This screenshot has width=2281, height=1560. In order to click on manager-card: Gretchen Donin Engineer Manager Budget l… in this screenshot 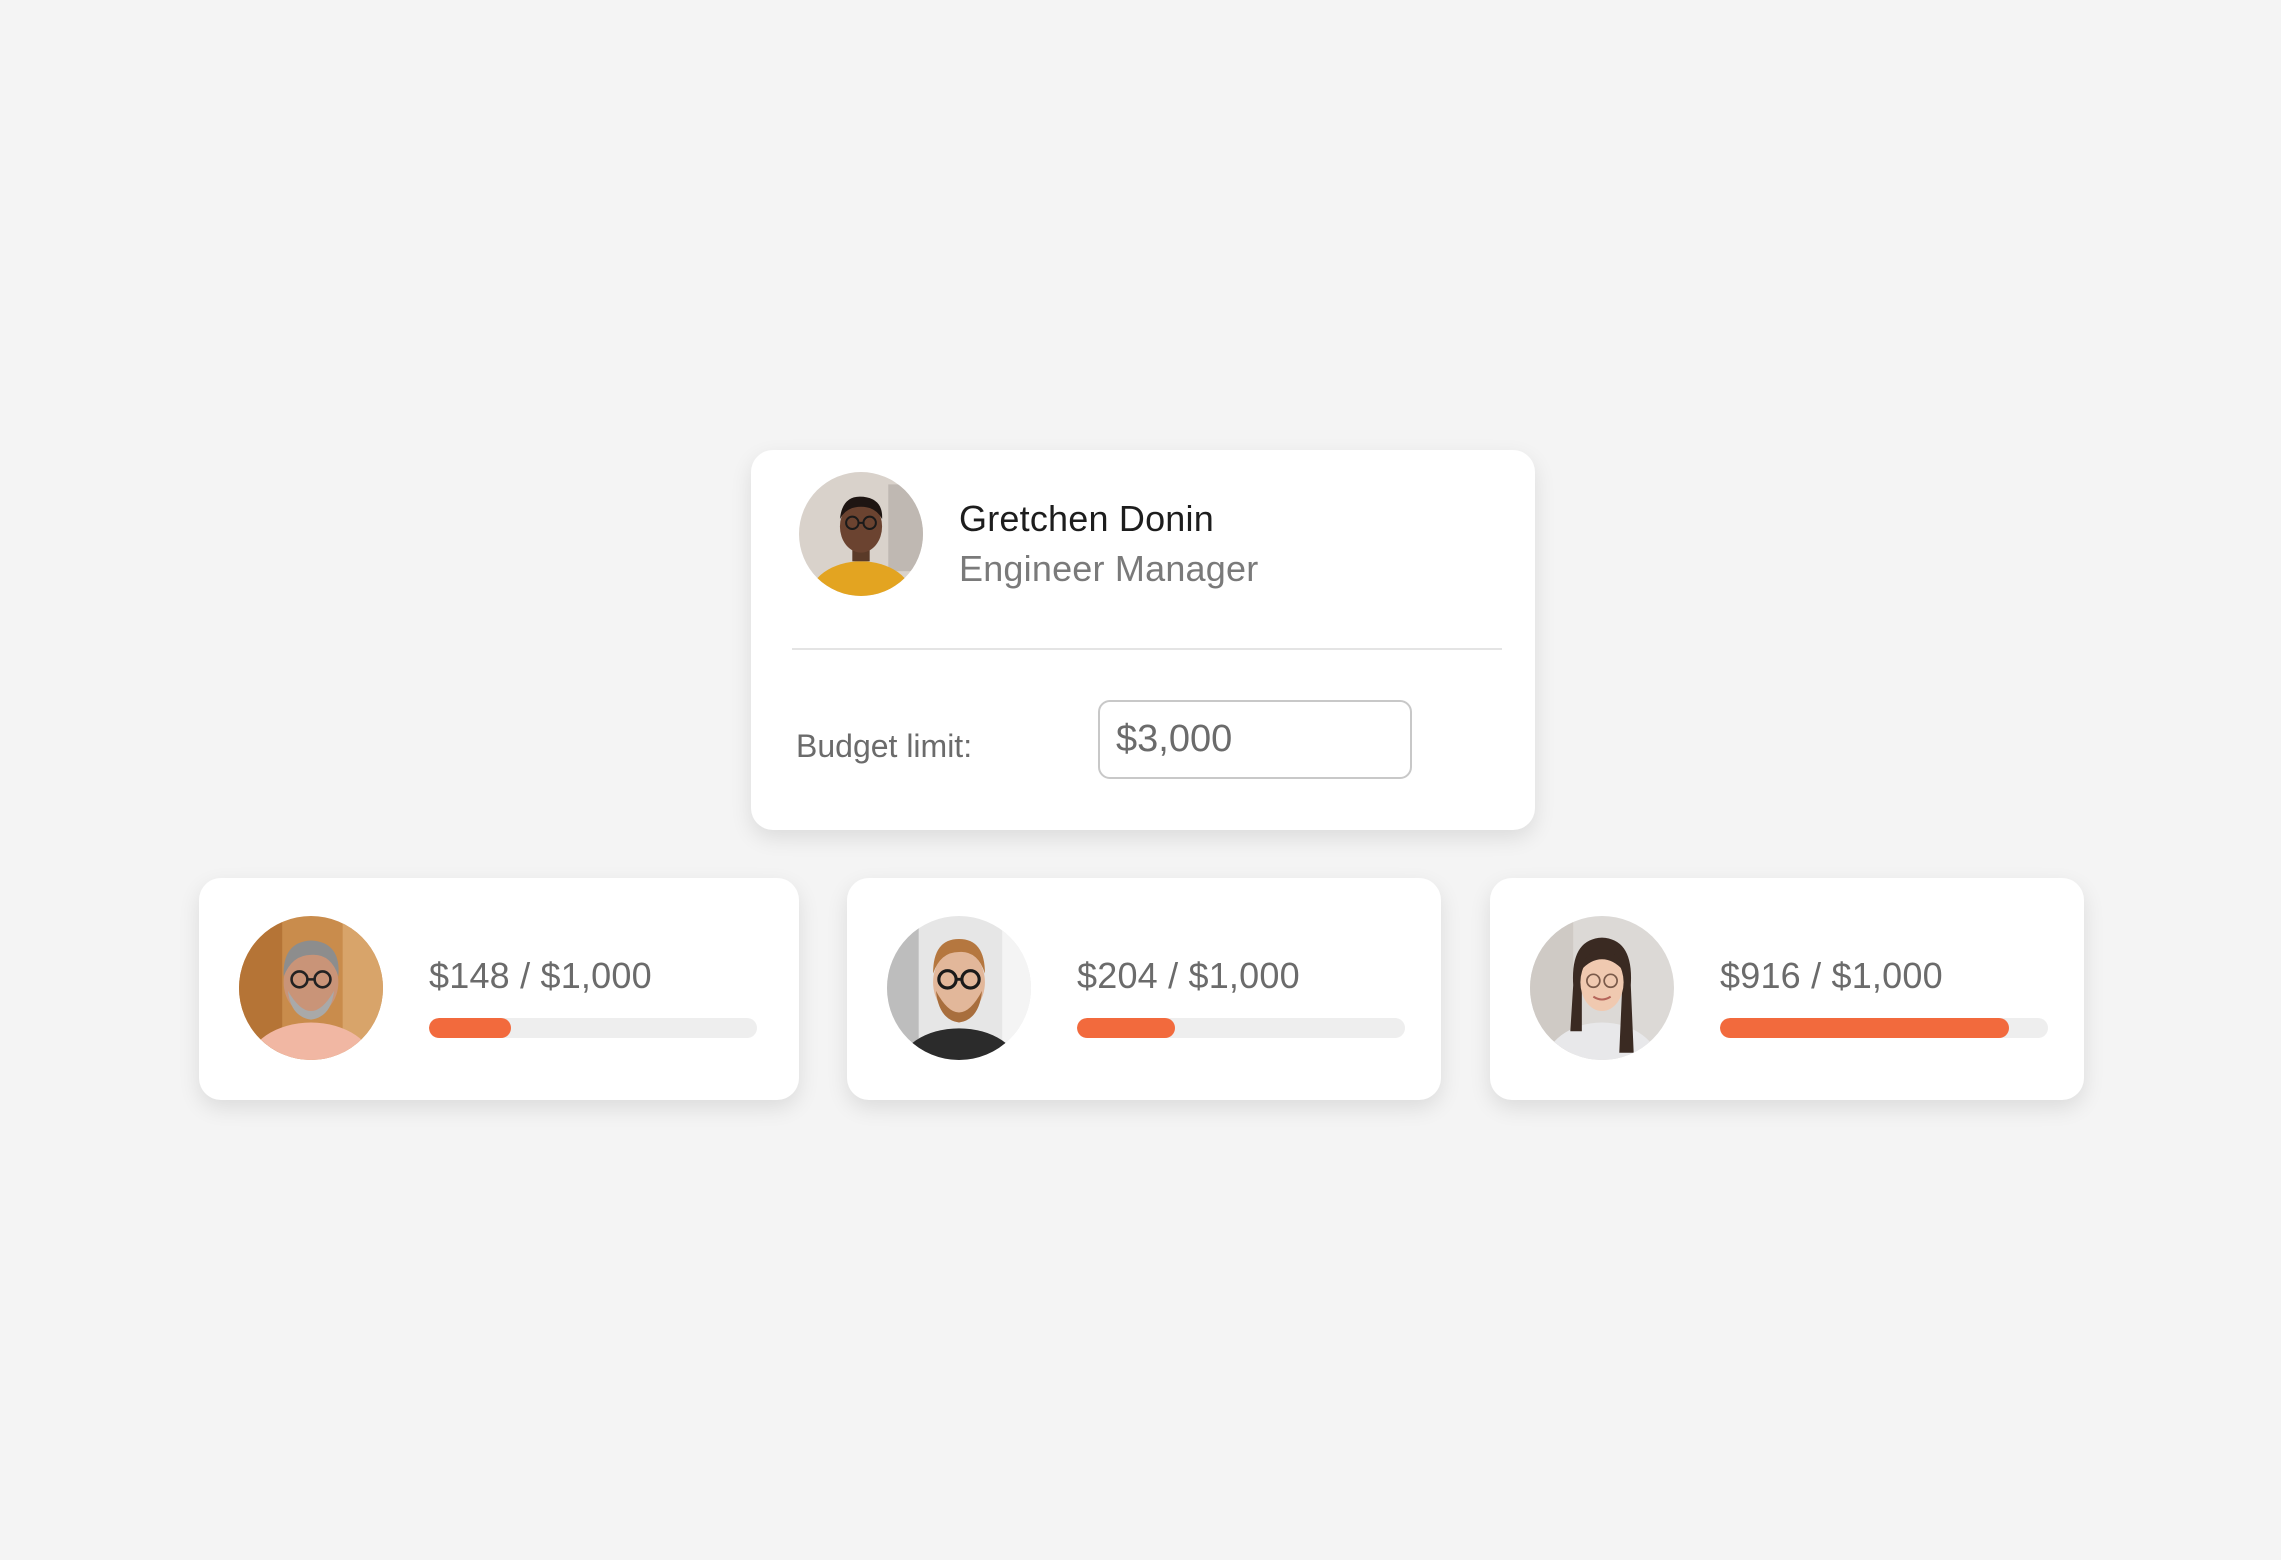, I will do `click(1143, 640)`.